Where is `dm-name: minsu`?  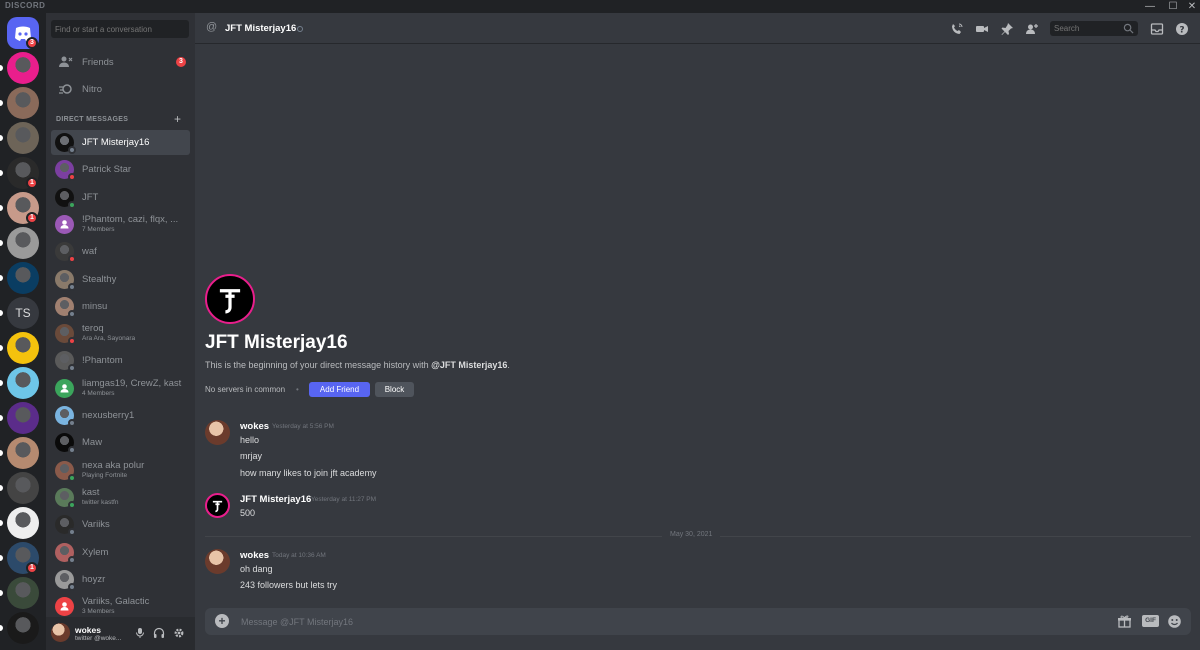
dm-name: minsu is located at coordinates (95, 306).